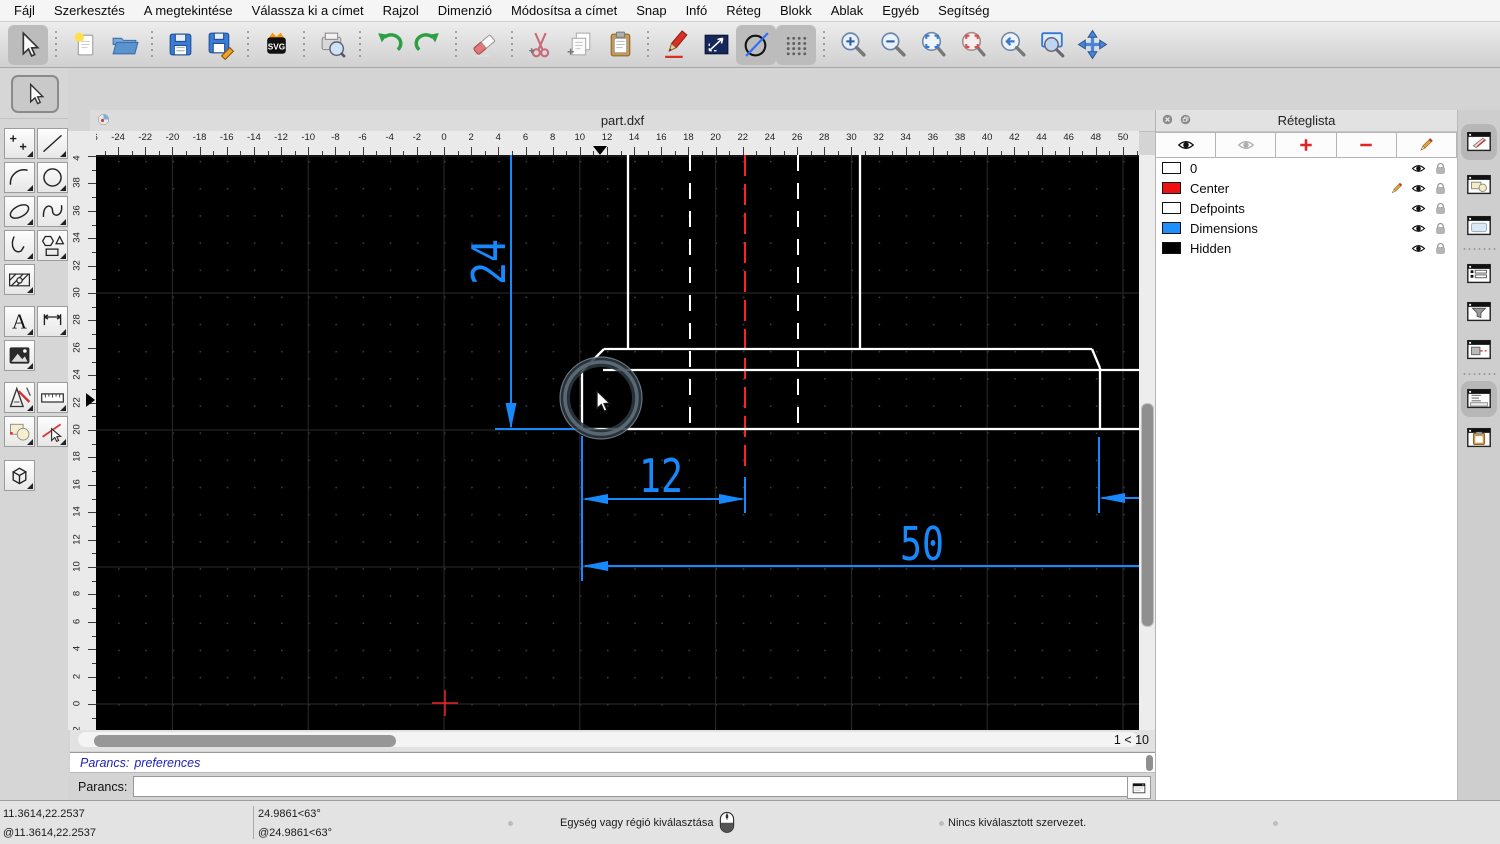 The width and height of the screenshot is (1500, 844). Describe the element at coordinates (52, 397) in the screenshot. I see `measure-tool-button` at that location.